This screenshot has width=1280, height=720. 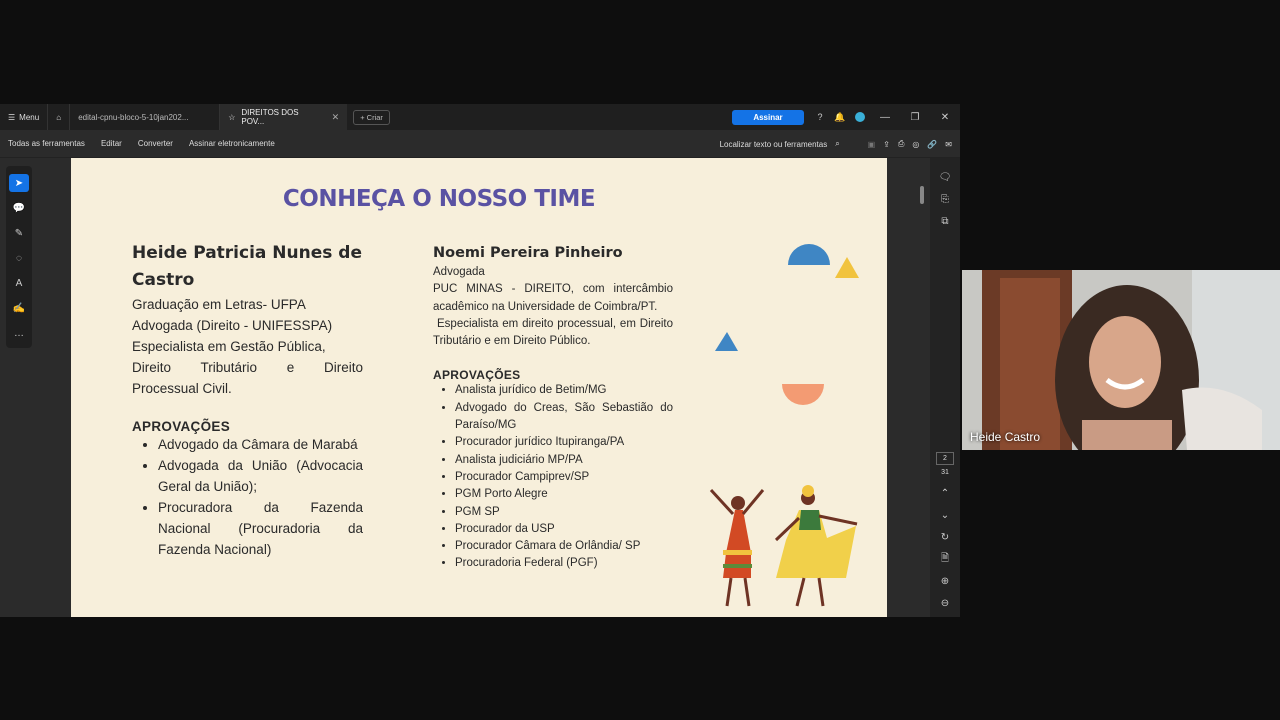 I want to click on video-feed: Heide Castro, so click(x=1121, y=360).